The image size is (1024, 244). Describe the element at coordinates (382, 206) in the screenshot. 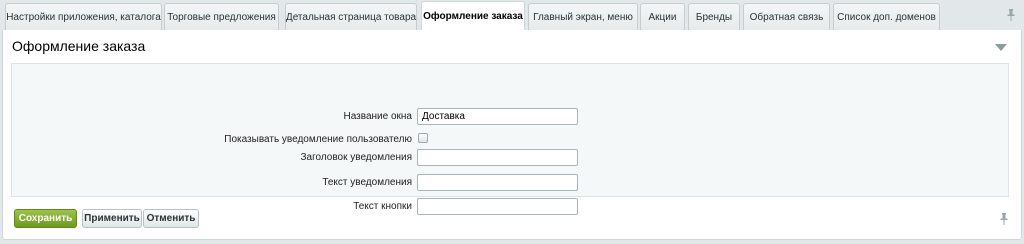

I see `button-text-label: Текст кнопки` at that location.